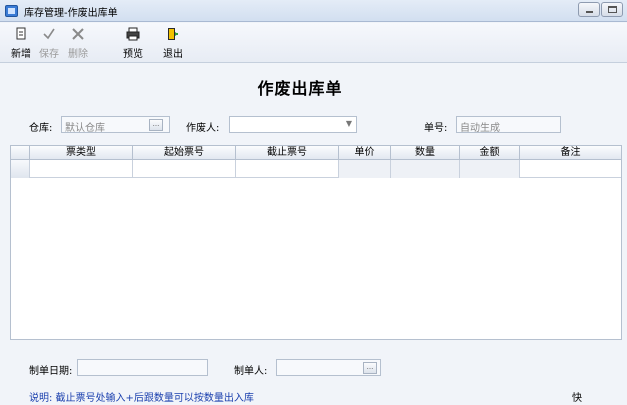 Image resolution: width=627 pixels, height=405 pixels. I want to click on number-placeholder: 自动生成, so click(480, 128).